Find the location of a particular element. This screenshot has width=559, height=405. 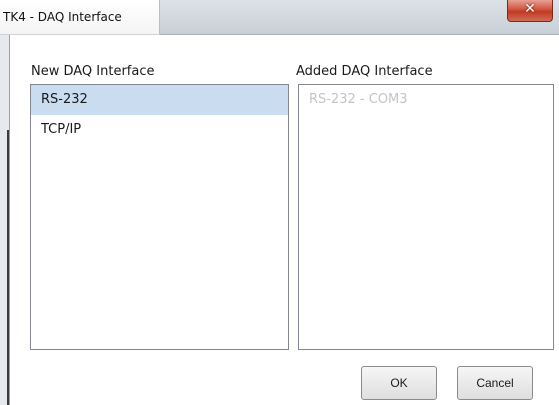

close-icon: ✕ is located at coordinates (530, 9).